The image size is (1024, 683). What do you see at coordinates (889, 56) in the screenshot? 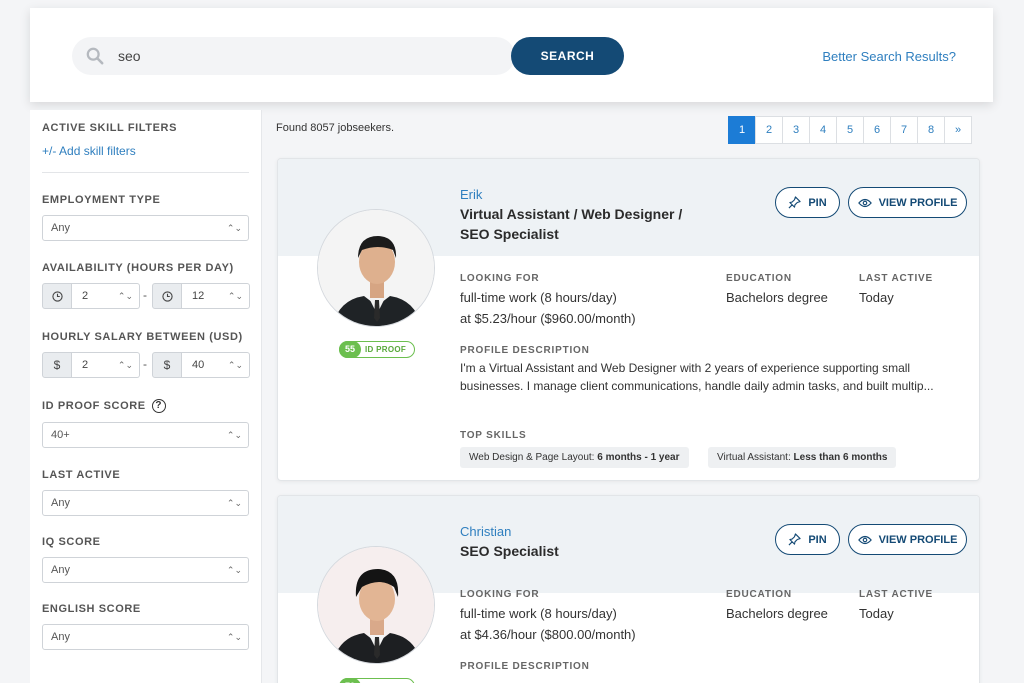
I see `better-search-results-link: Better Search Results?` at bounding box center [889, 56].